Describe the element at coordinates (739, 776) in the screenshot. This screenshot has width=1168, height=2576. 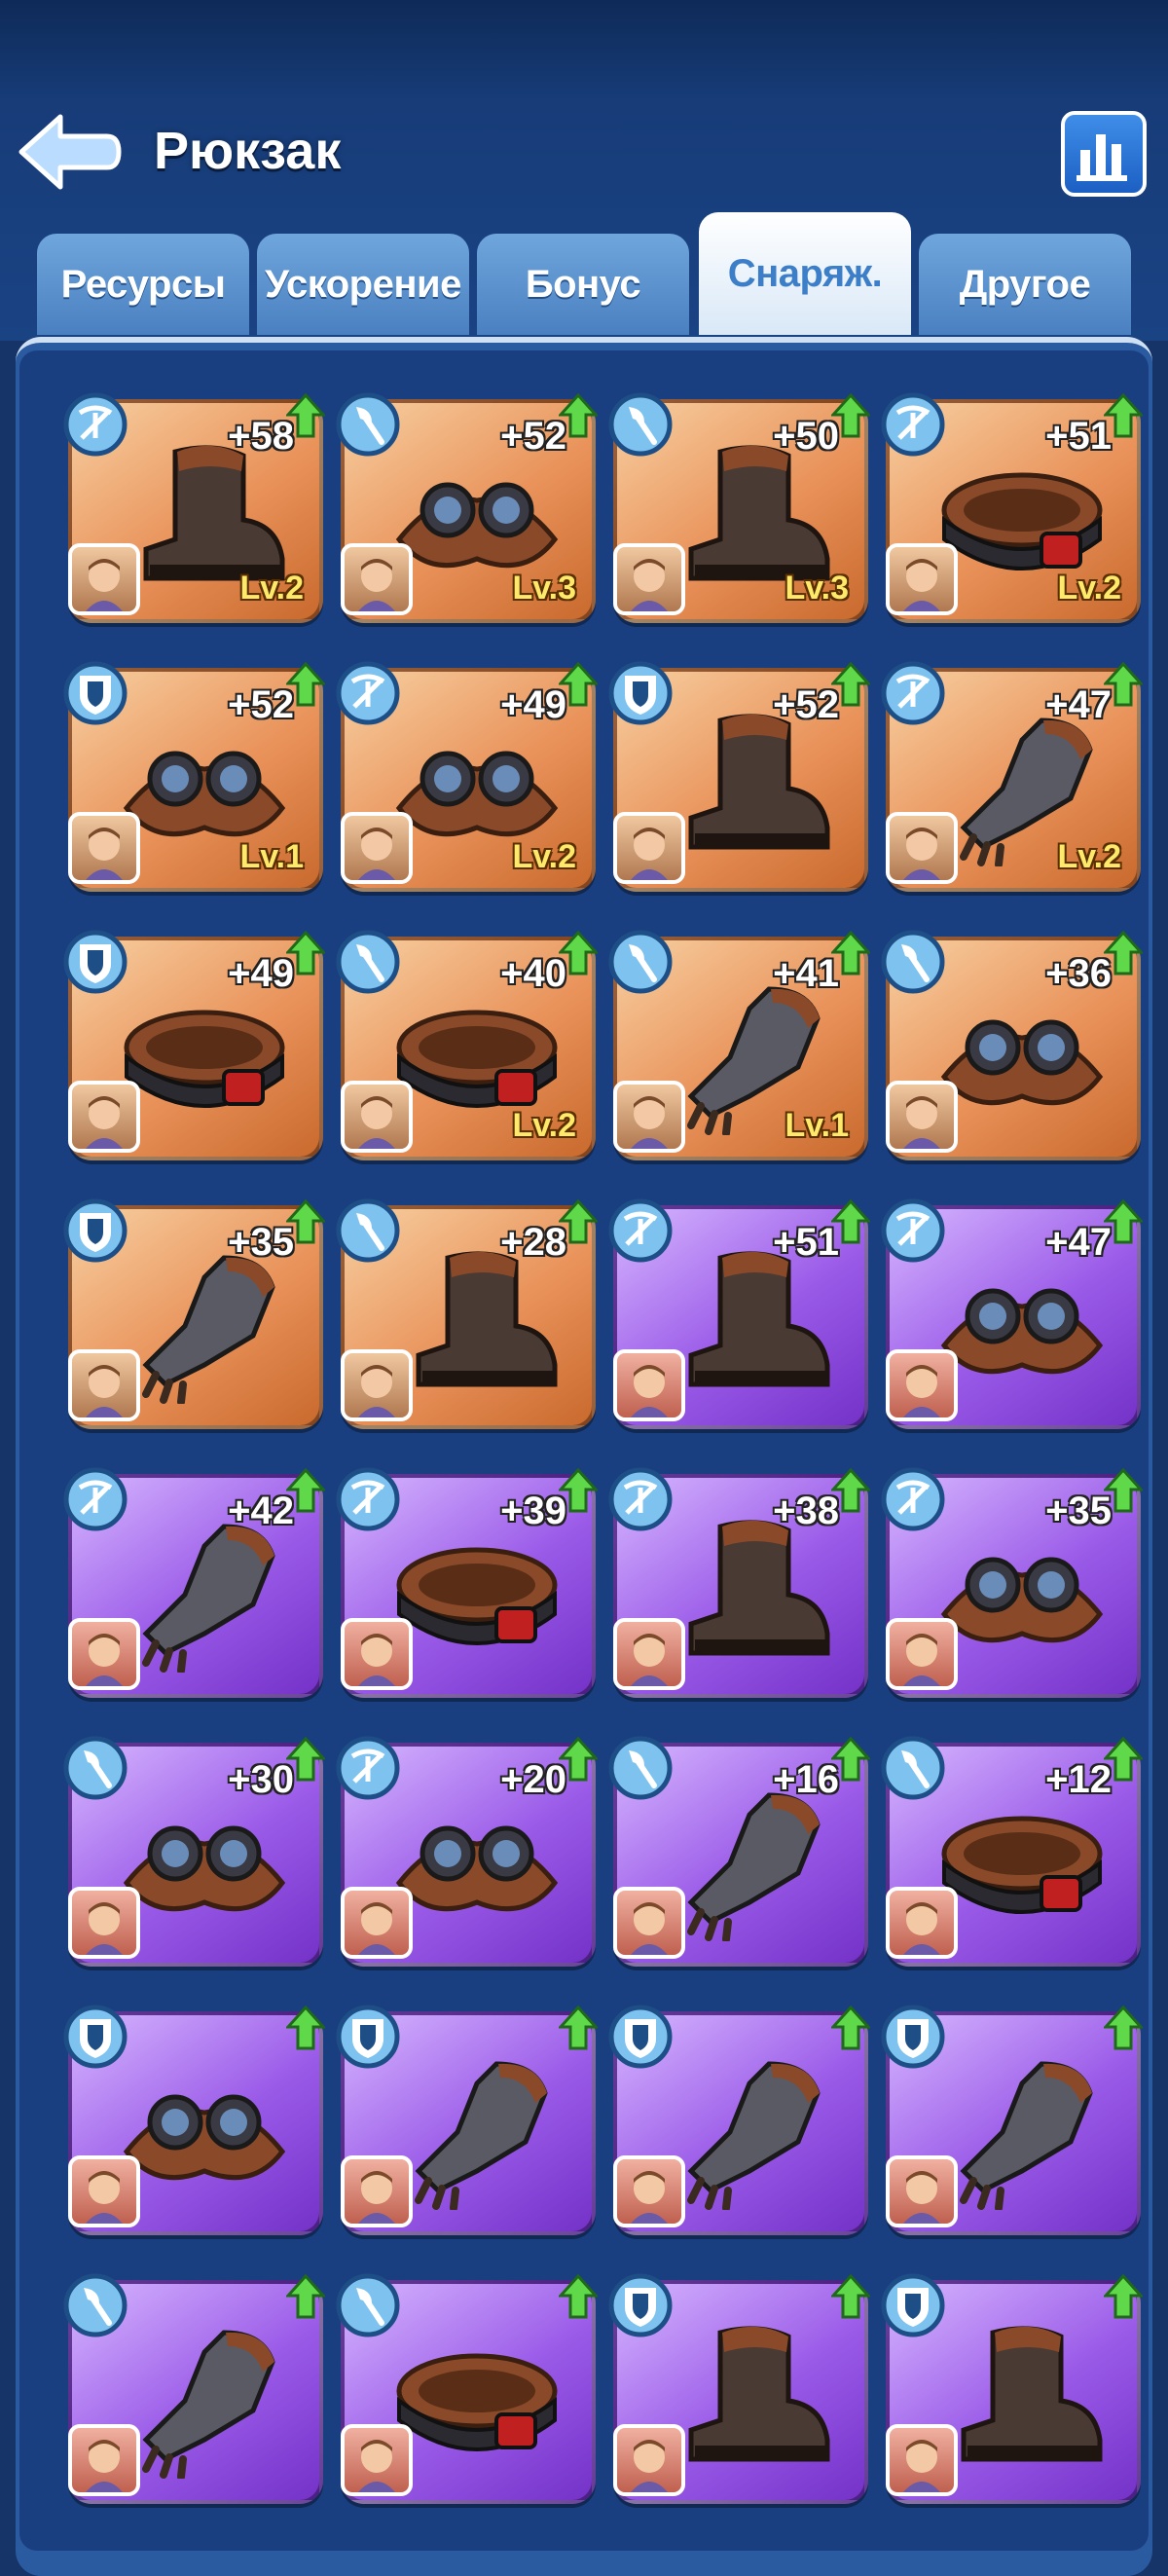
I see `equipment-slot: +52` at that location.